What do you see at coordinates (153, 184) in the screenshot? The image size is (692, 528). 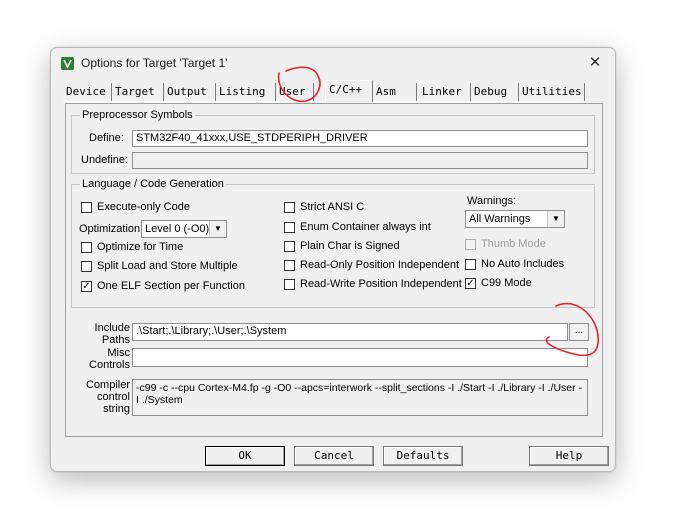 I see `language-group-label: Language / Code Generation` at bounding box center [153, 184].